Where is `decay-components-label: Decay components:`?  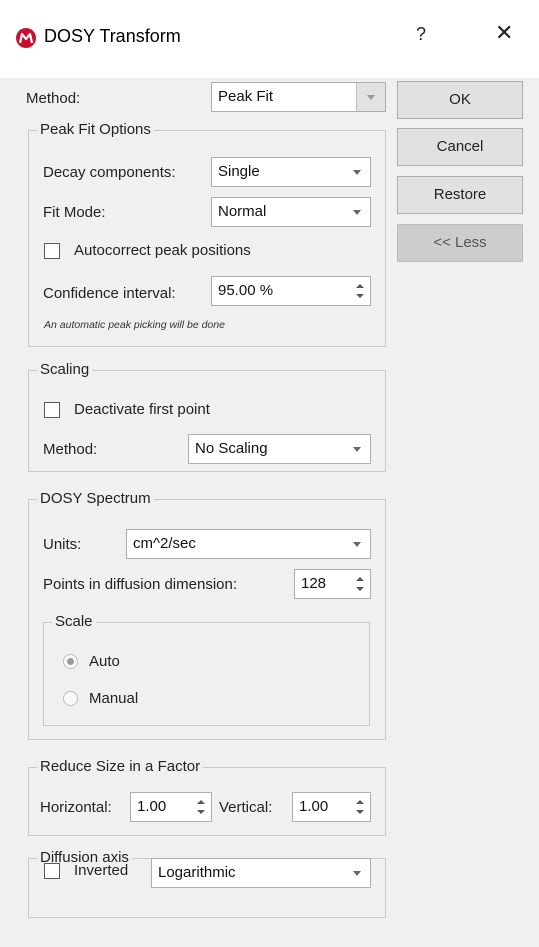 decay-components-label: Decay components: is located at coordinates (109, 172).